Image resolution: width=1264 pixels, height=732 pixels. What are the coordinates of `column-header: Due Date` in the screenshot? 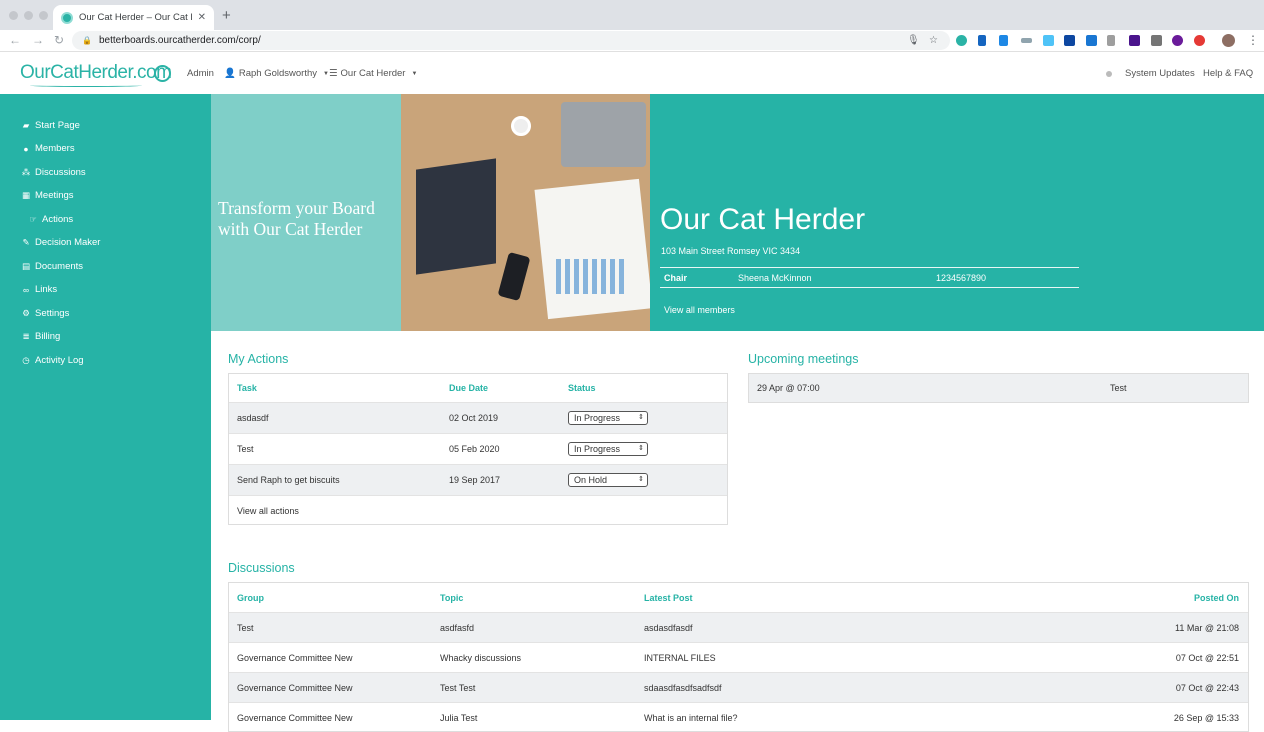 It's located at (468, 388).